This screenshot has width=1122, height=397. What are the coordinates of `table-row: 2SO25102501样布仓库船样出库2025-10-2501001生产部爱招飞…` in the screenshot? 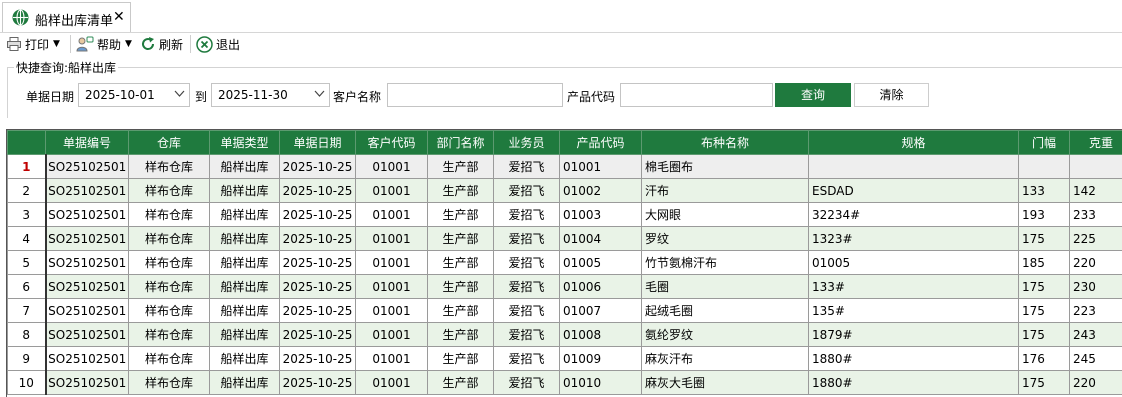 It's located at (565, 191).